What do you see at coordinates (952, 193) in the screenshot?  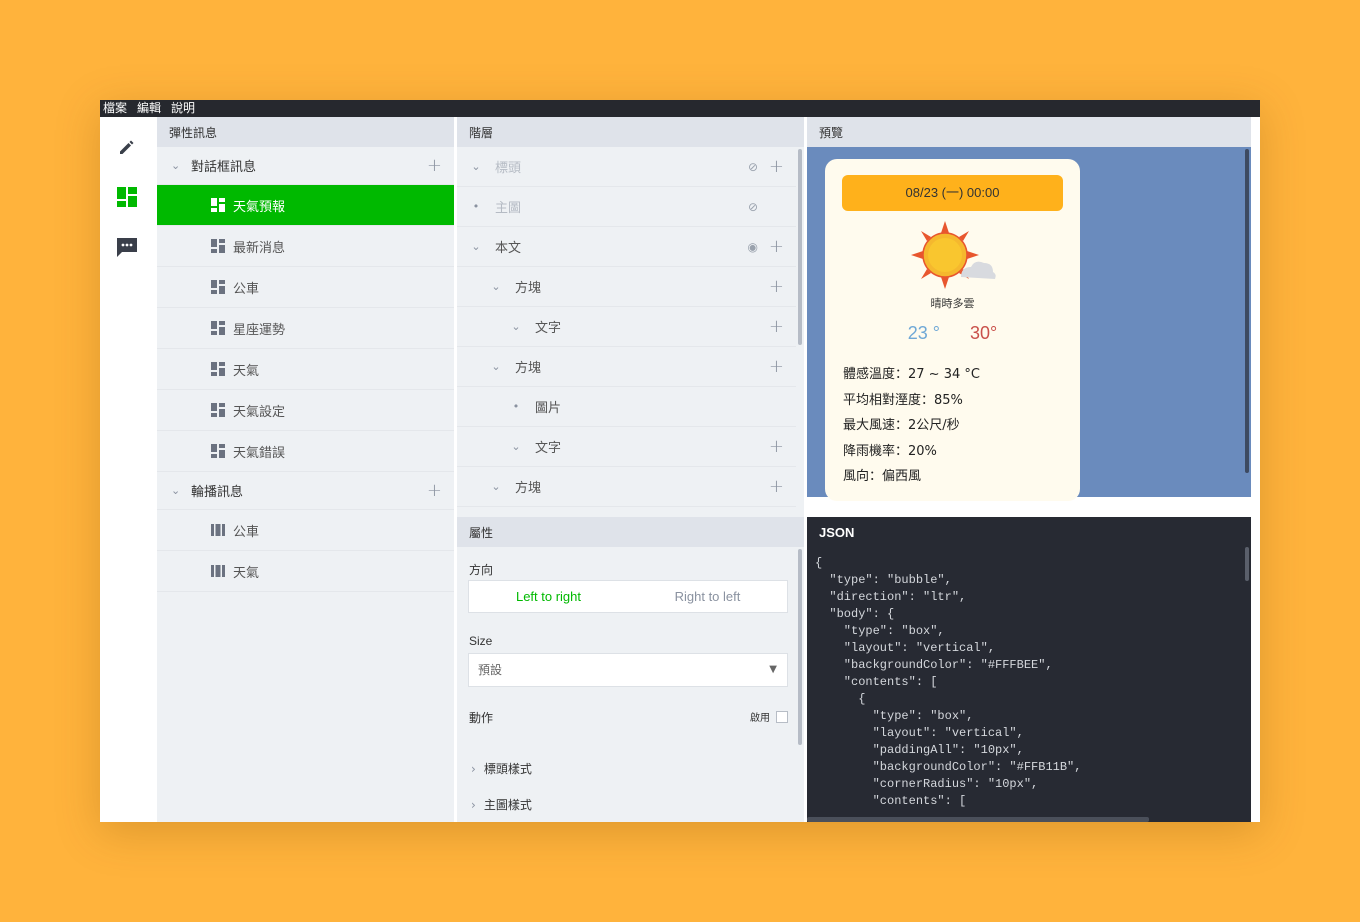 I see `date-header: 08/23 (一) 00:00` at bounding box center [952, 193].